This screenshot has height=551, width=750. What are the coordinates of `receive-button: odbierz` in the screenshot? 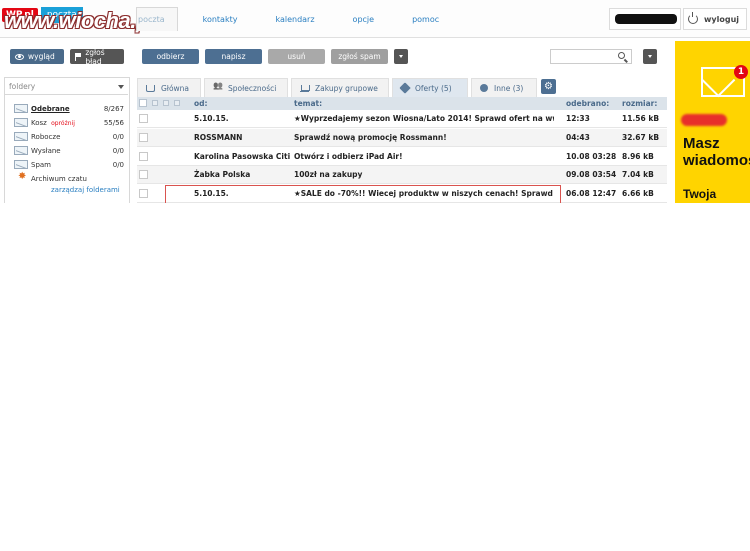 It's located at (170, 56).